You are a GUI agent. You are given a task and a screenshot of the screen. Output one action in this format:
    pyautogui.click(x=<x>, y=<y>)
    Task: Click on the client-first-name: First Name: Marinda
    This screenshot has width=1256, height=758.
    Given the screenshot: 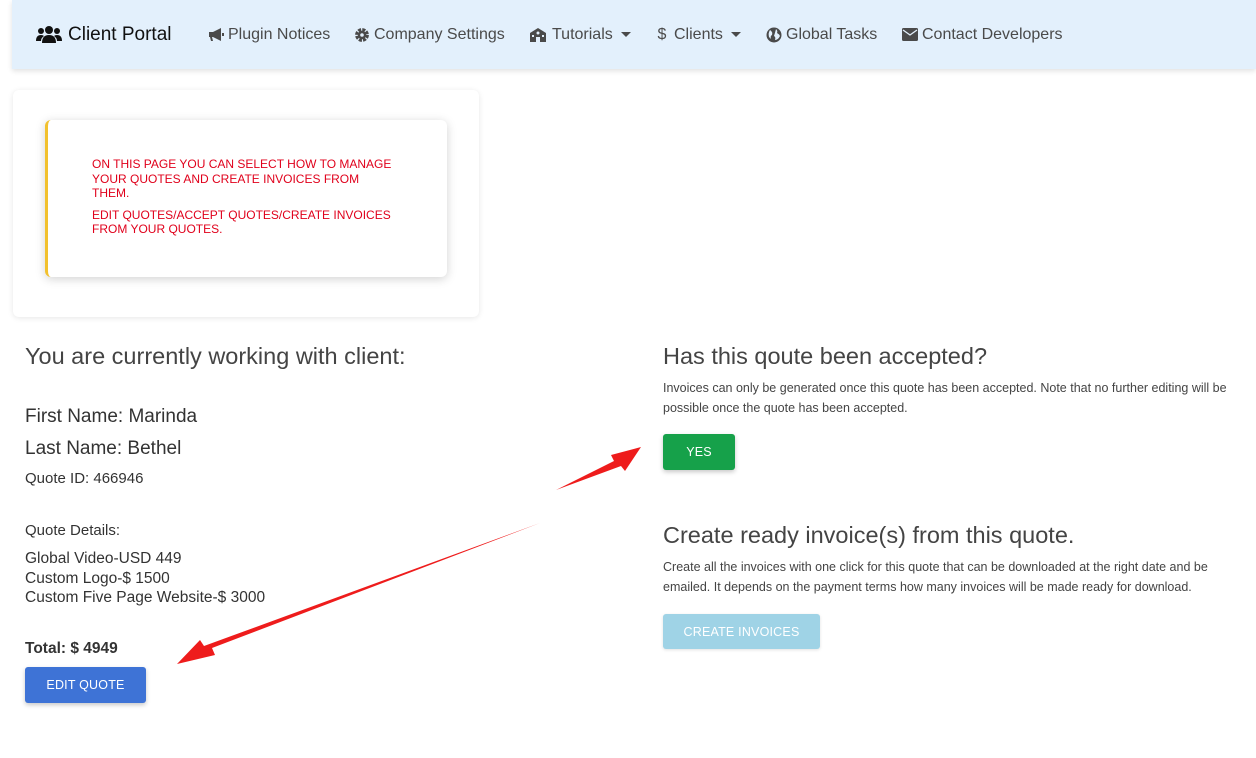 What is the action you would take?
    pyautogui.click(x=111, y=416)
    